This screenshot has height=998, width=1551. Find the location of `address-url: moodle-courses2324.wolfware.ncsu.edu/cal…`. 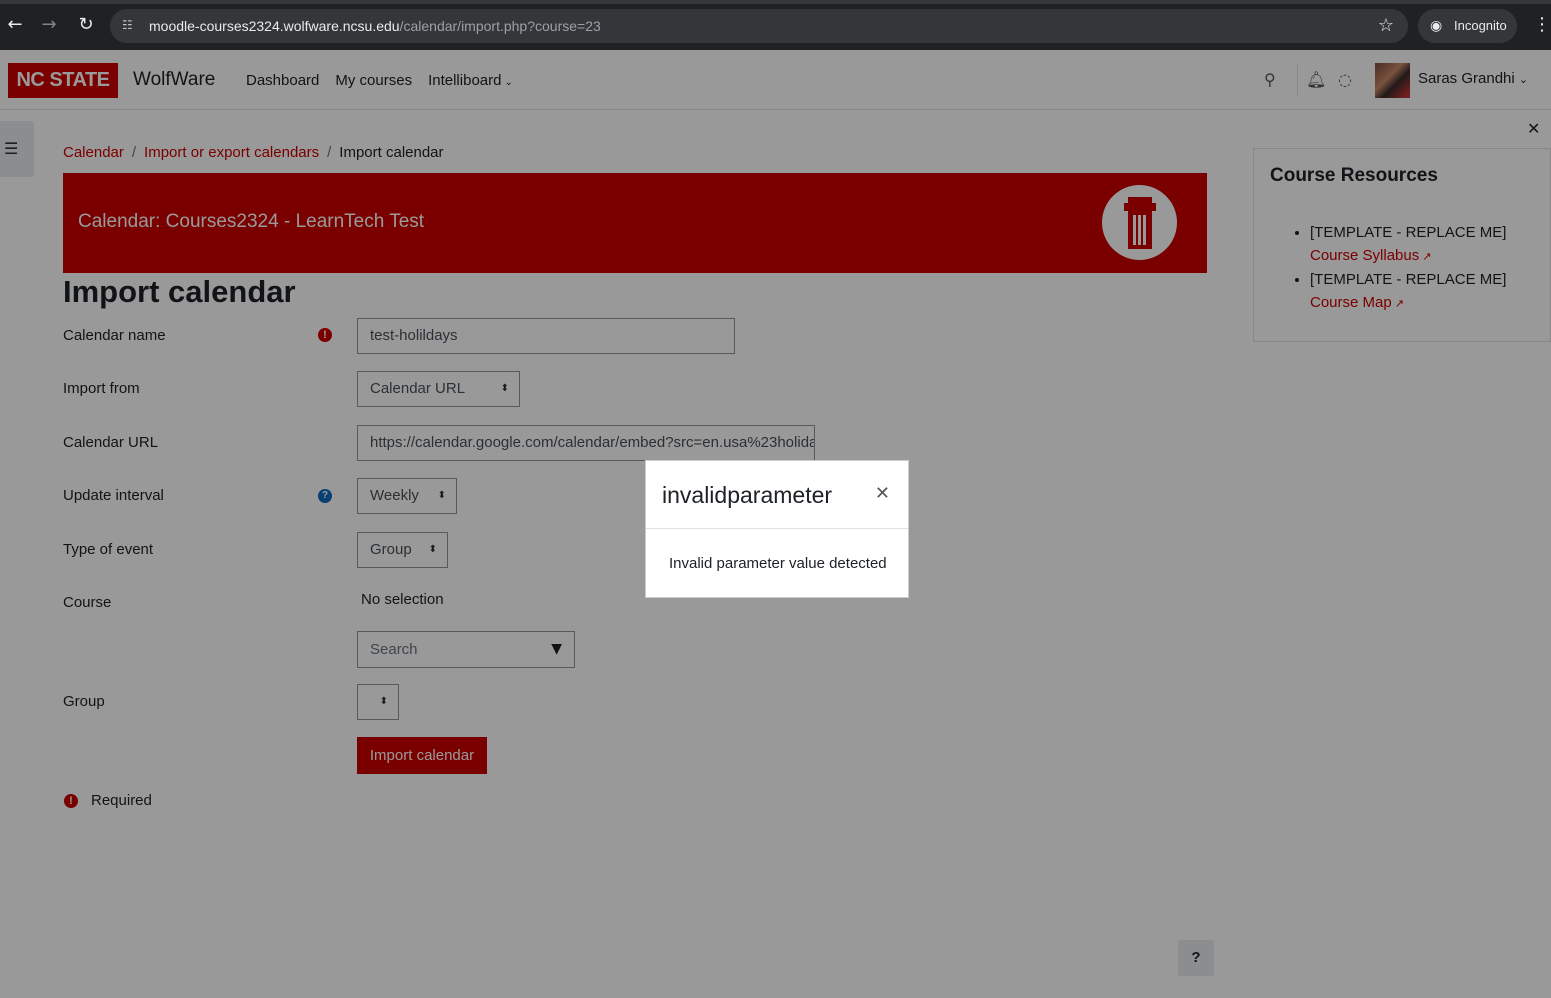

address-url: moodle-courses2324.wolfware.ncsu.edu/cal… is located at coordinates (375, 26).